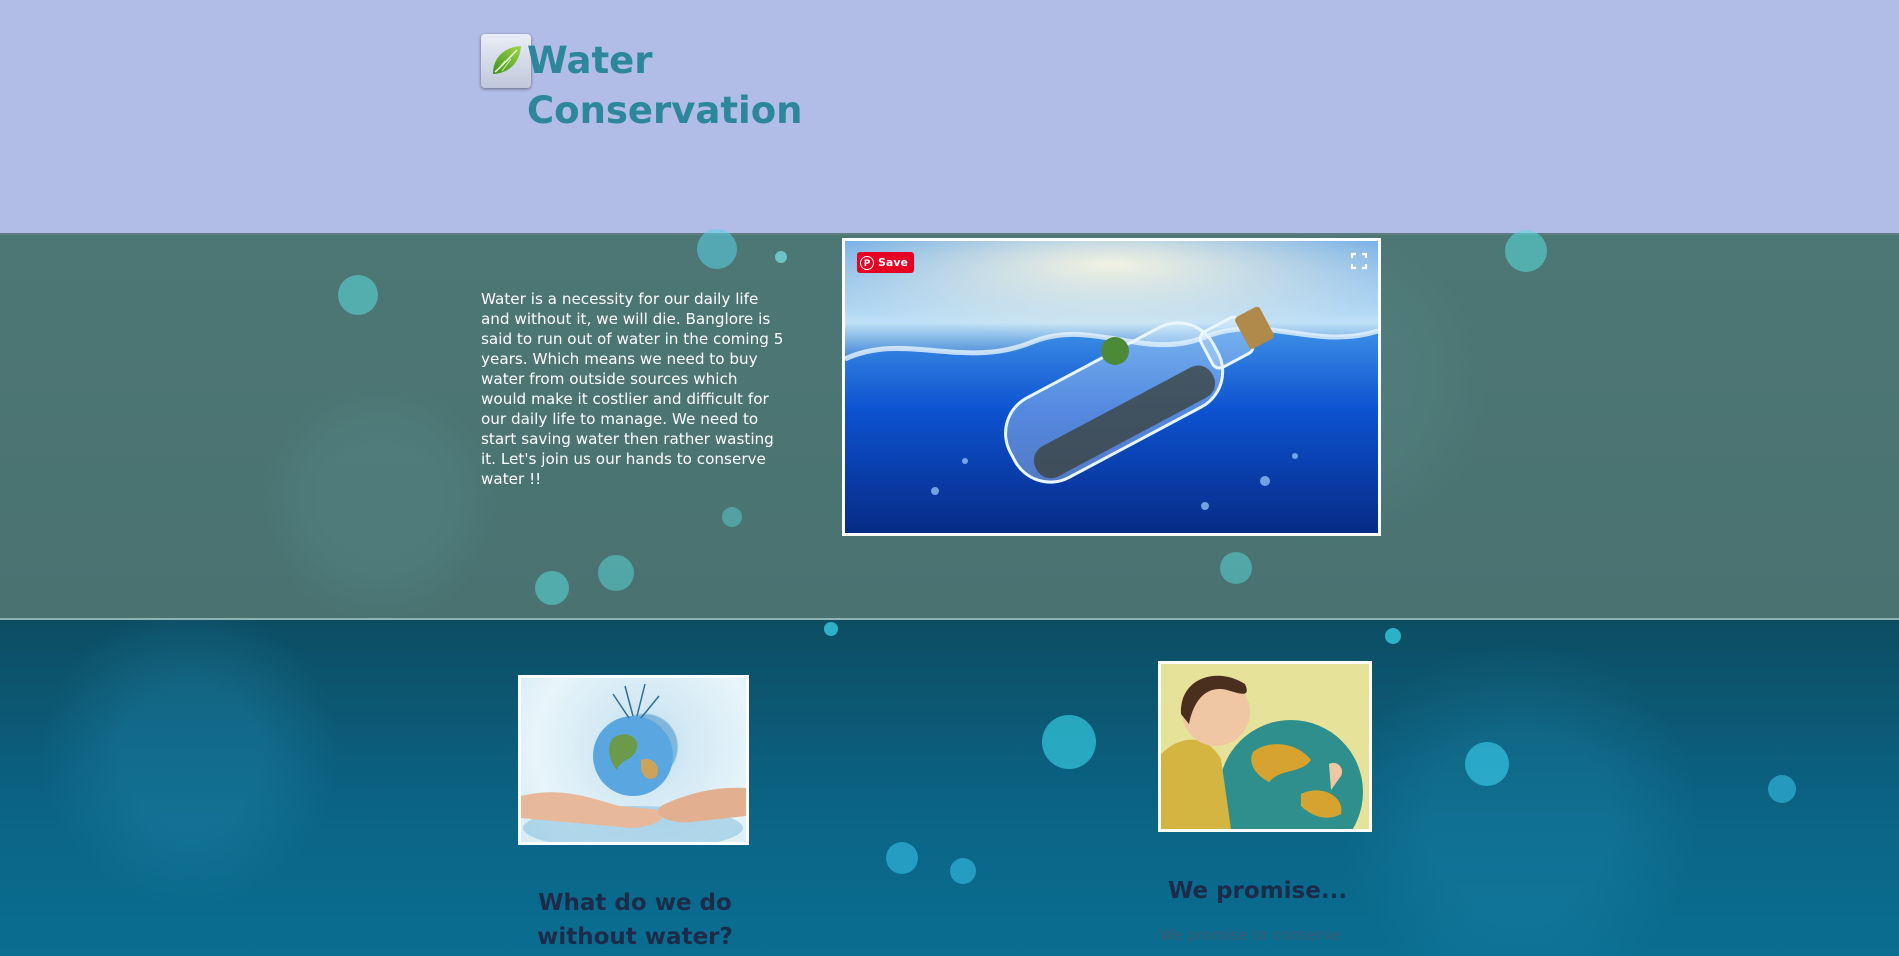 The image size is (1899, 956). What do you see at coordinates (590, 60) in the screenshot?
I see `site-title-line1: Water` at bounding box center [590, 60].